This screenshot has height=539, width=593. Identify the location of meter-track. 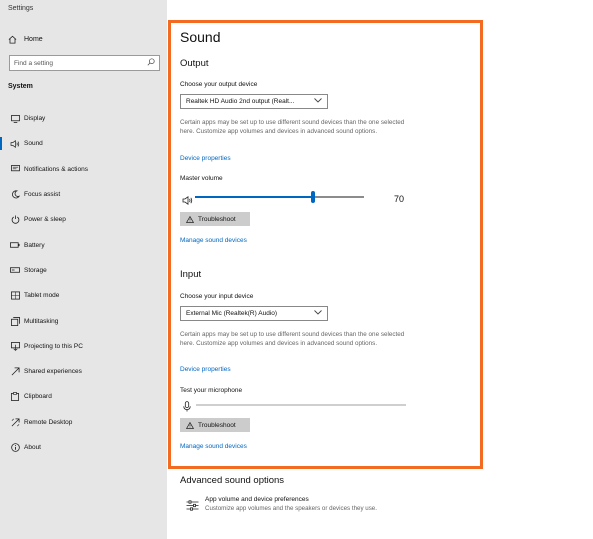
(301, 405).